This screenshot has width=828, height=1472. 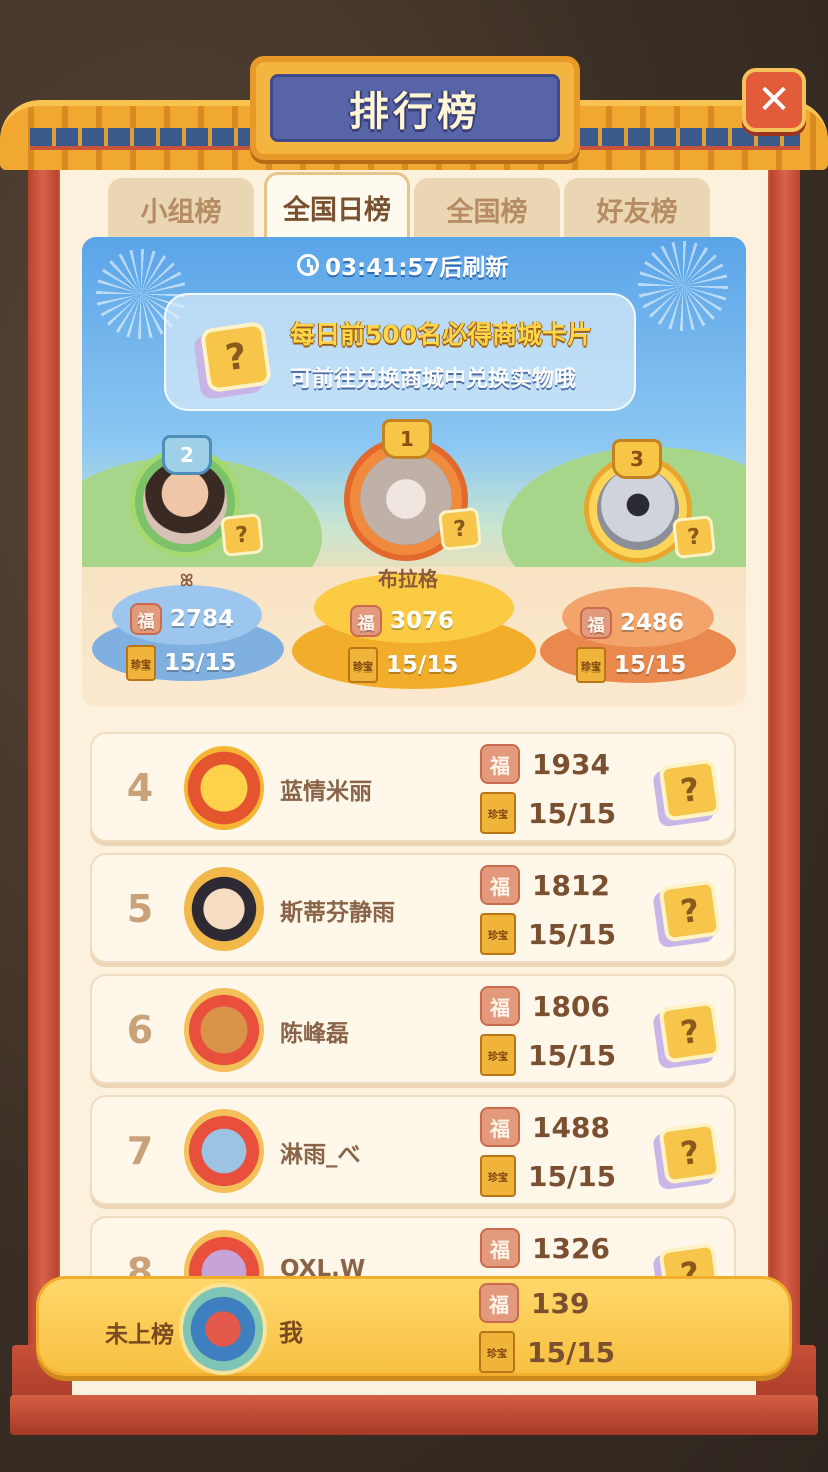 What do you see at coordinates (413, 1150) in the screenshot?
I see `list-item: 7 淋雨_べ 福 1488 珍宝 15/15 ?` at bounding box center [413, 1150].